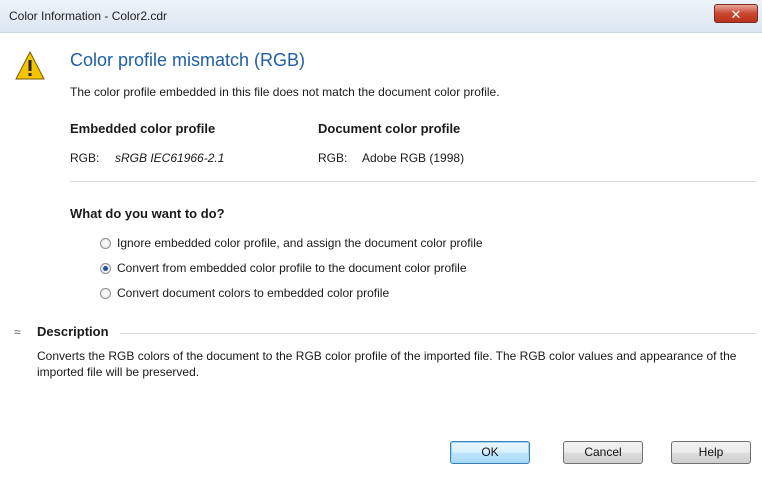 This screenshot has height=481, width=762. What do you see at coordinates (381, 16) in the screenshot?
I see `title-bar: Color Information - Color2.cdr ✕` at bounding box center [381, 16].